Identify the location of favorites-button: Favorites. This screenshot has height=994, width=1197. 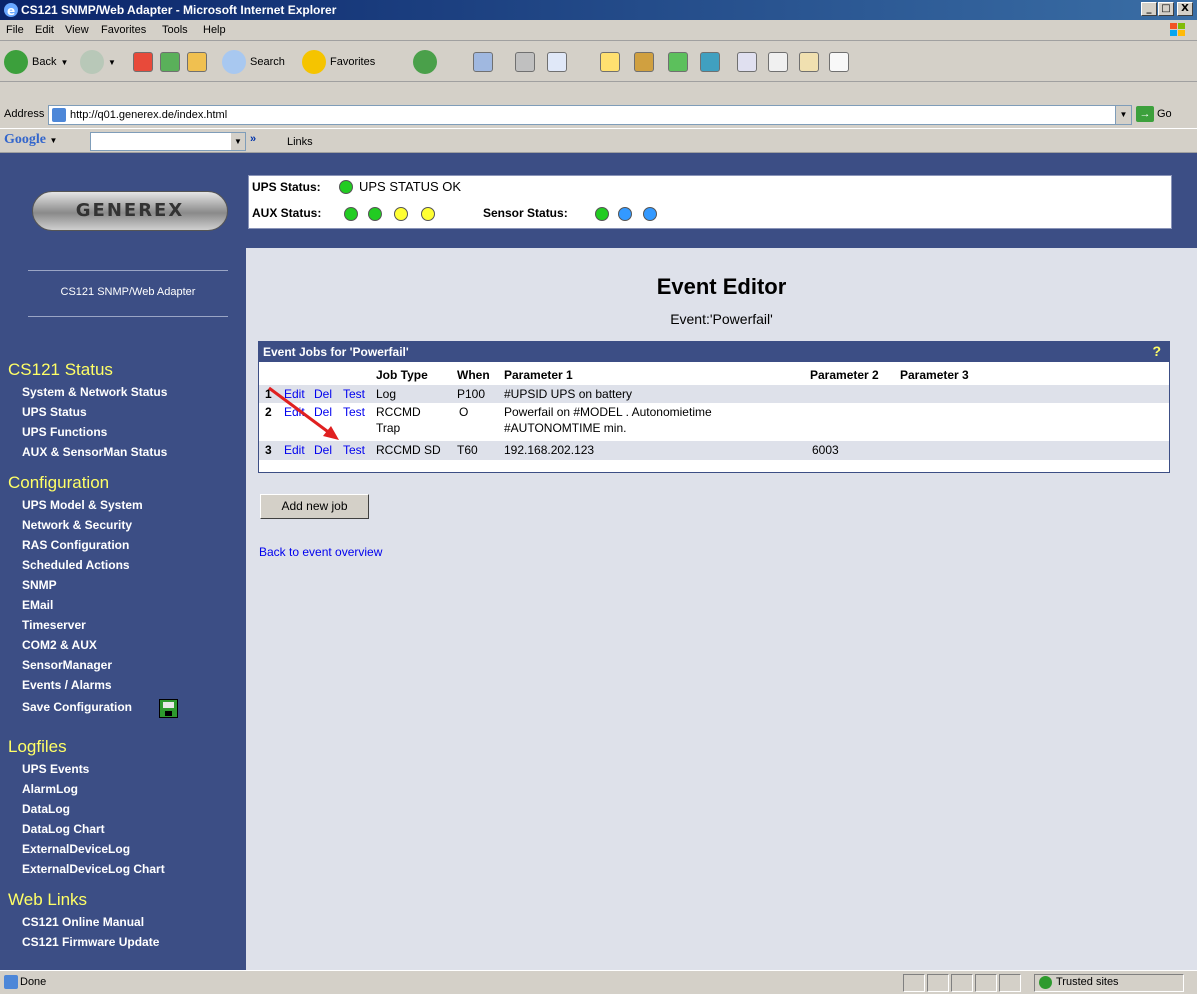
(338, 62).